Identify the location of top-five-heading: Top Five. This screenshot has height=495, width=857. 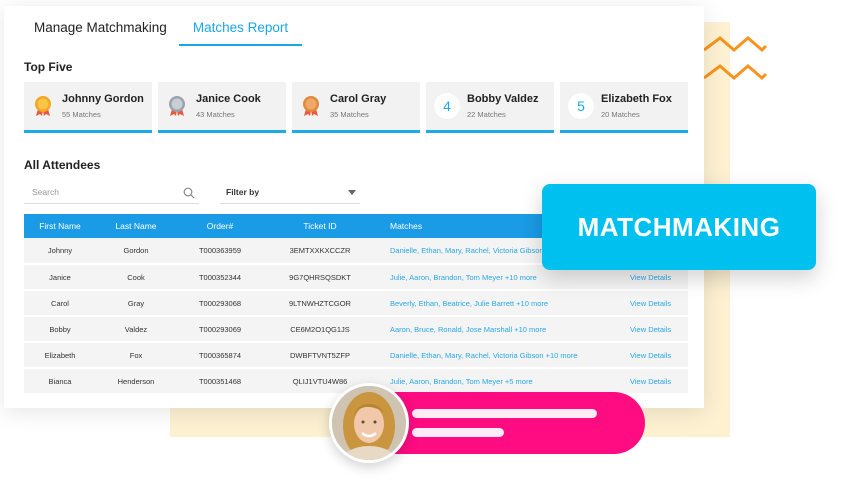
(48, 67).